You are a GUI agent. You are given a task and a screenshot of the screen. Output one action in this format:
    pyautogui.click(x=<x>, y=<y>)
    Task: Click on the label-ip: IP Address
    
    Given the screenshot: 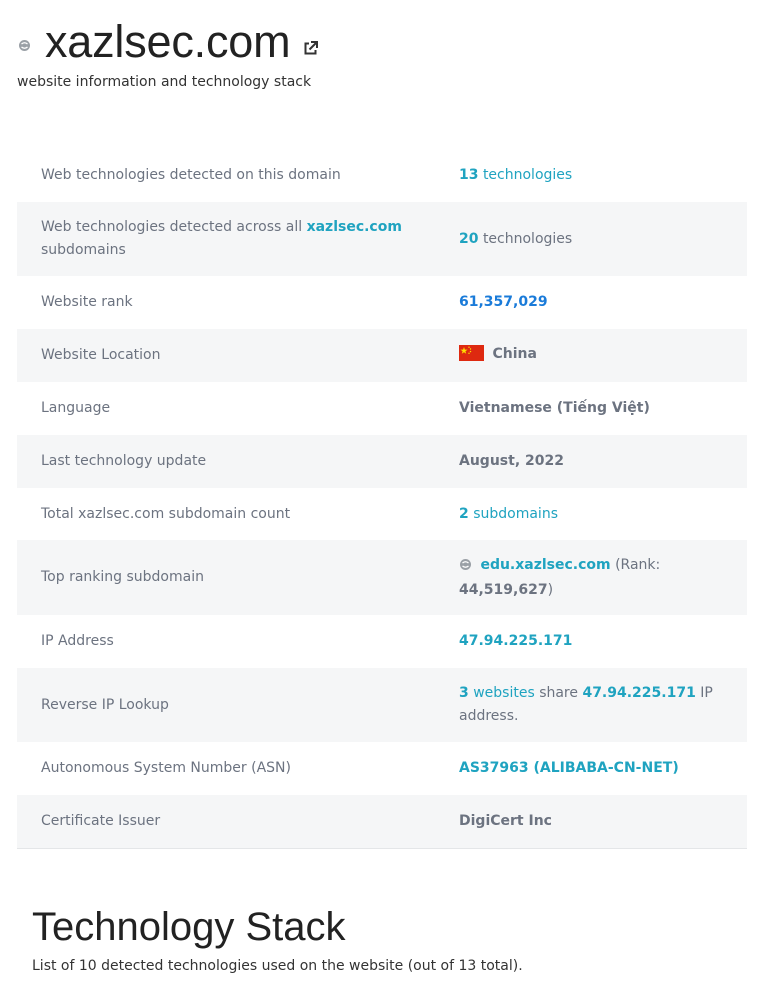 What is the action you would take?
    pyautogui.click(x=77, y=641)
    